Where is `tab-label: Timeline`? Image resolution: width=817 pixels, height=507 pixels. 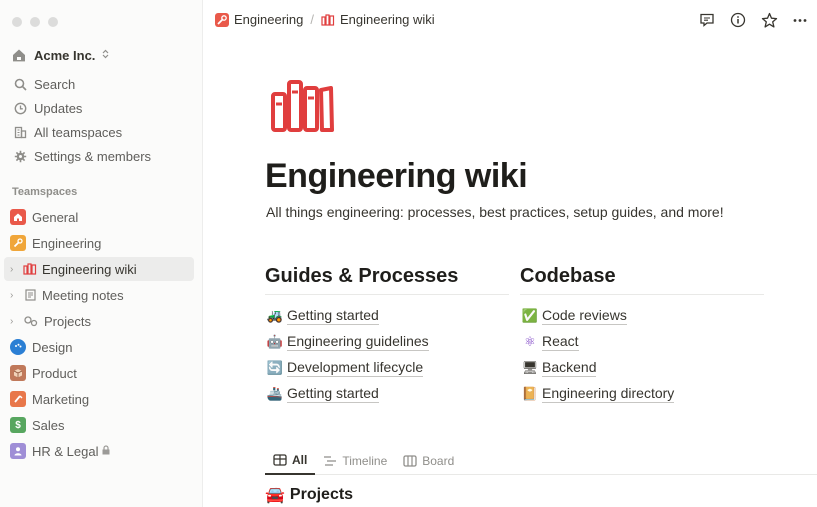 tab-label: Timeline is located at coordinates (365, 461).